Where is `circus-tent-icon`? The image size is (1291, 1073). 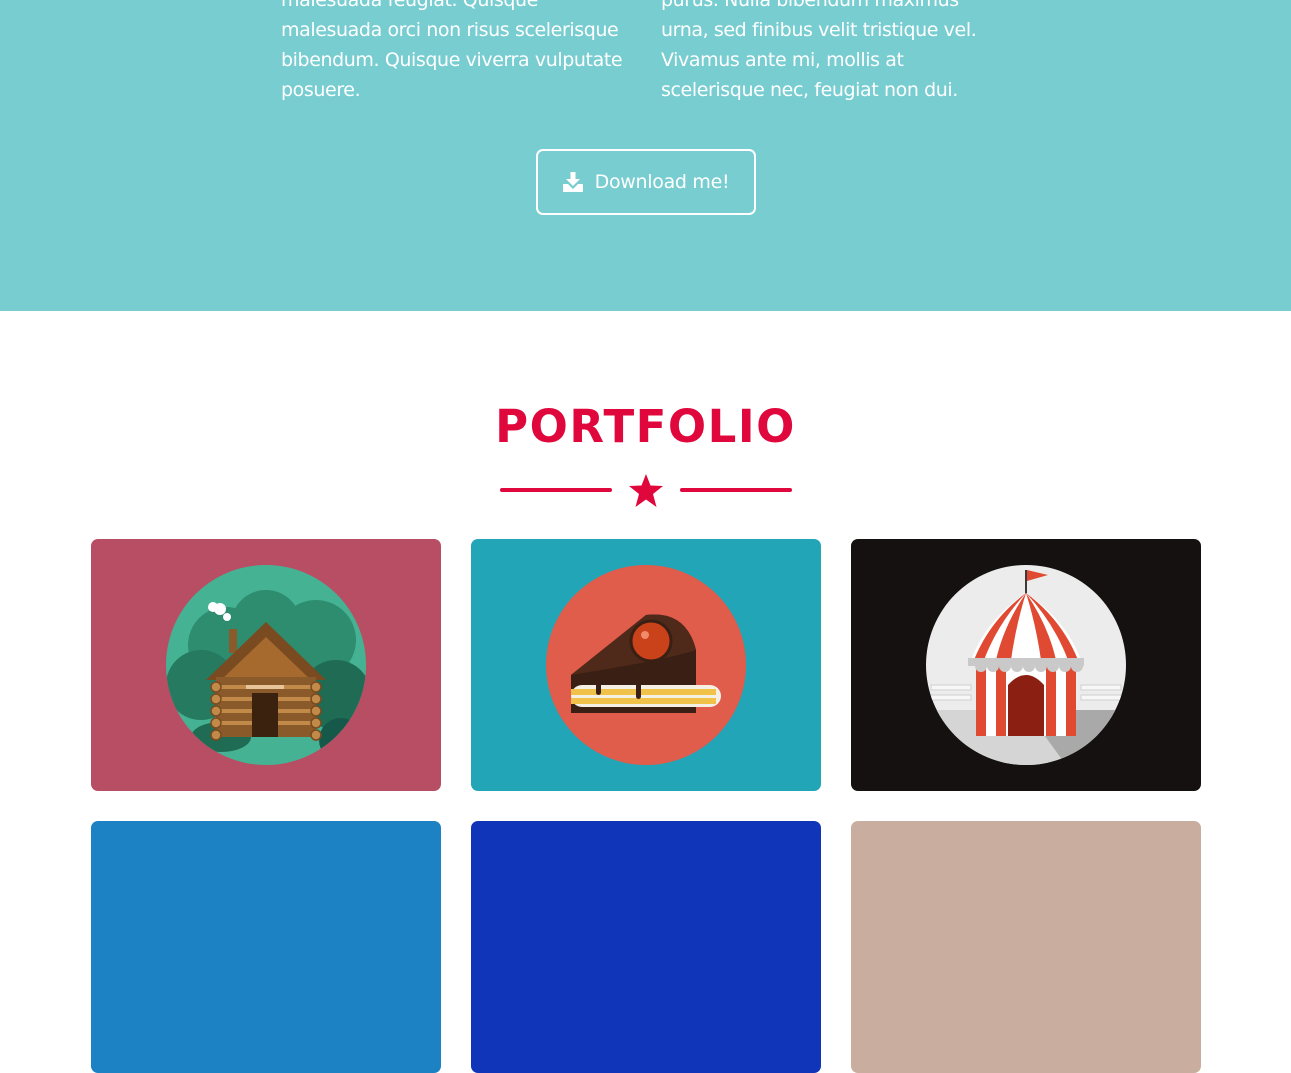
circus-tent-icon is located at coordinates (1026, 665).